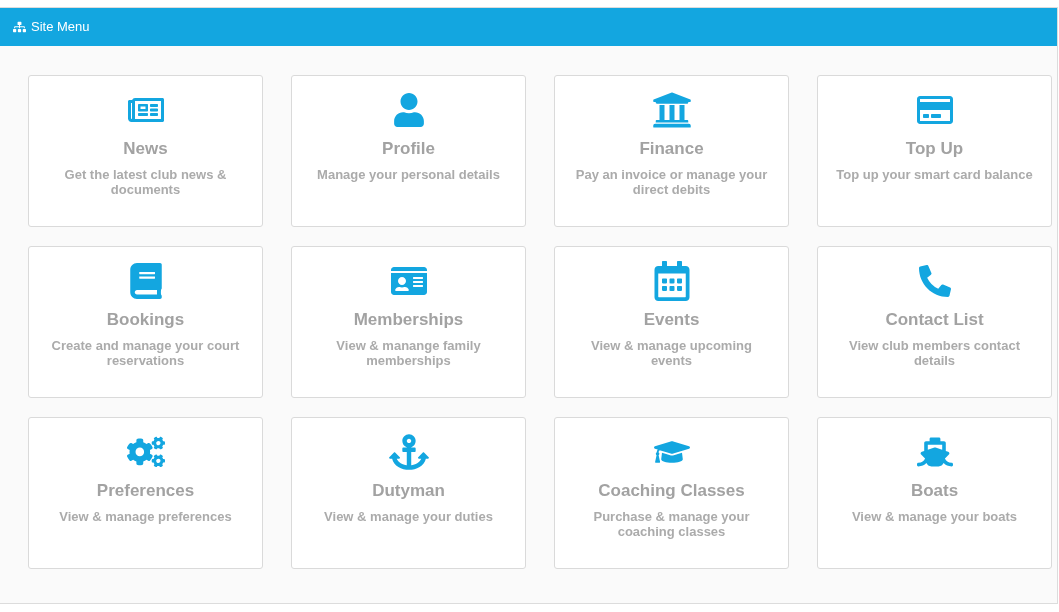 This screenshot has height=612, width=1059. I want to click on tile-title: Finance, so click(671, 149).